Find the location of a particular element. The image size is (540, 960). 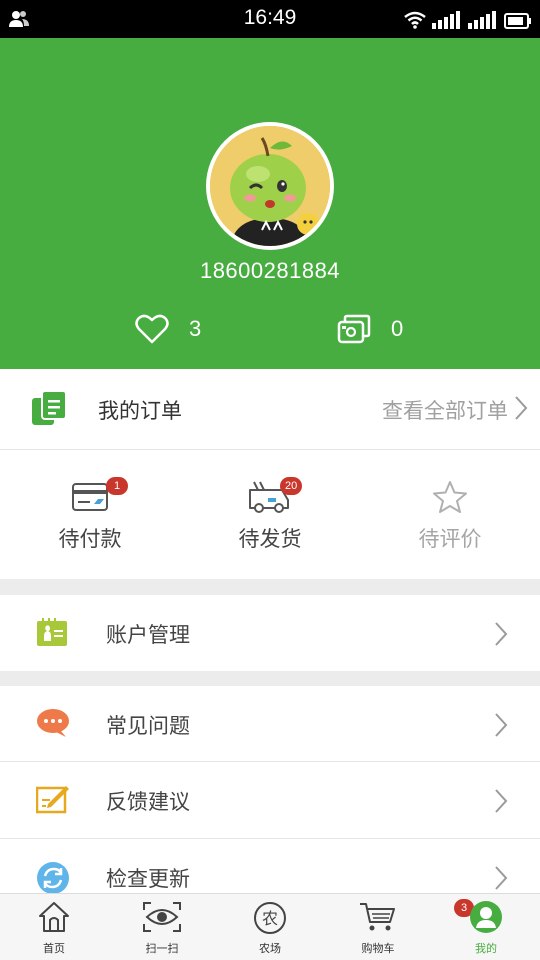

tab-scan-label: 扫一扫 is located at coordinates (162, 948).